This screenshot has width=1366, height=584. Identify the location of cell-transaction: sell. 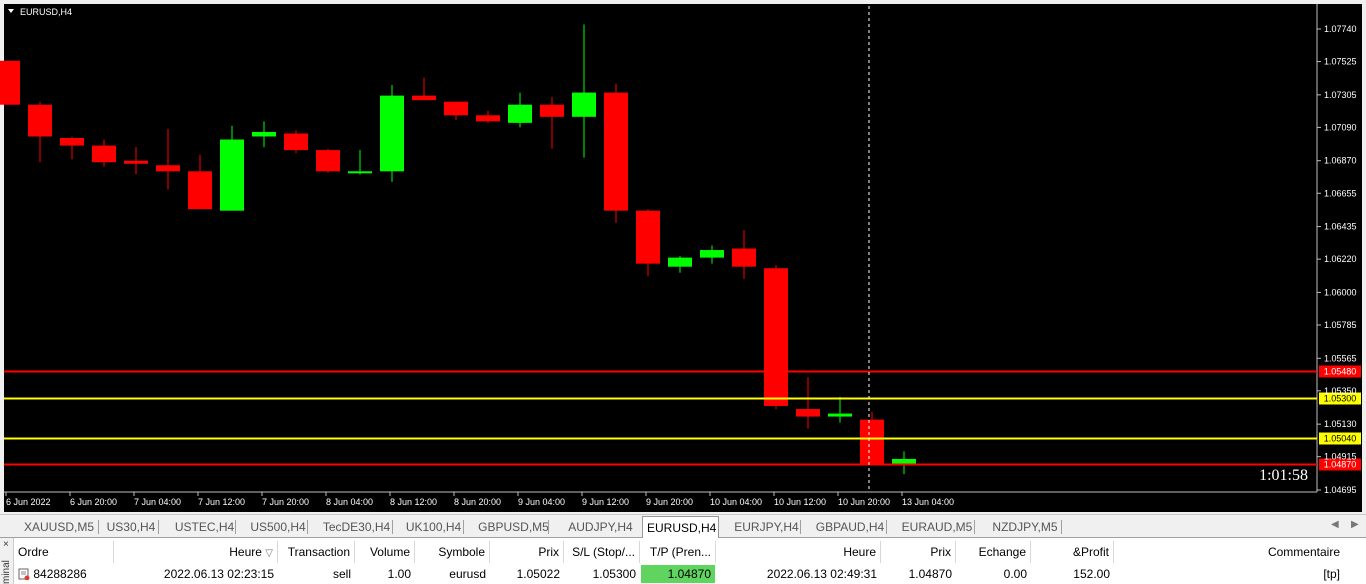
(341, 574).